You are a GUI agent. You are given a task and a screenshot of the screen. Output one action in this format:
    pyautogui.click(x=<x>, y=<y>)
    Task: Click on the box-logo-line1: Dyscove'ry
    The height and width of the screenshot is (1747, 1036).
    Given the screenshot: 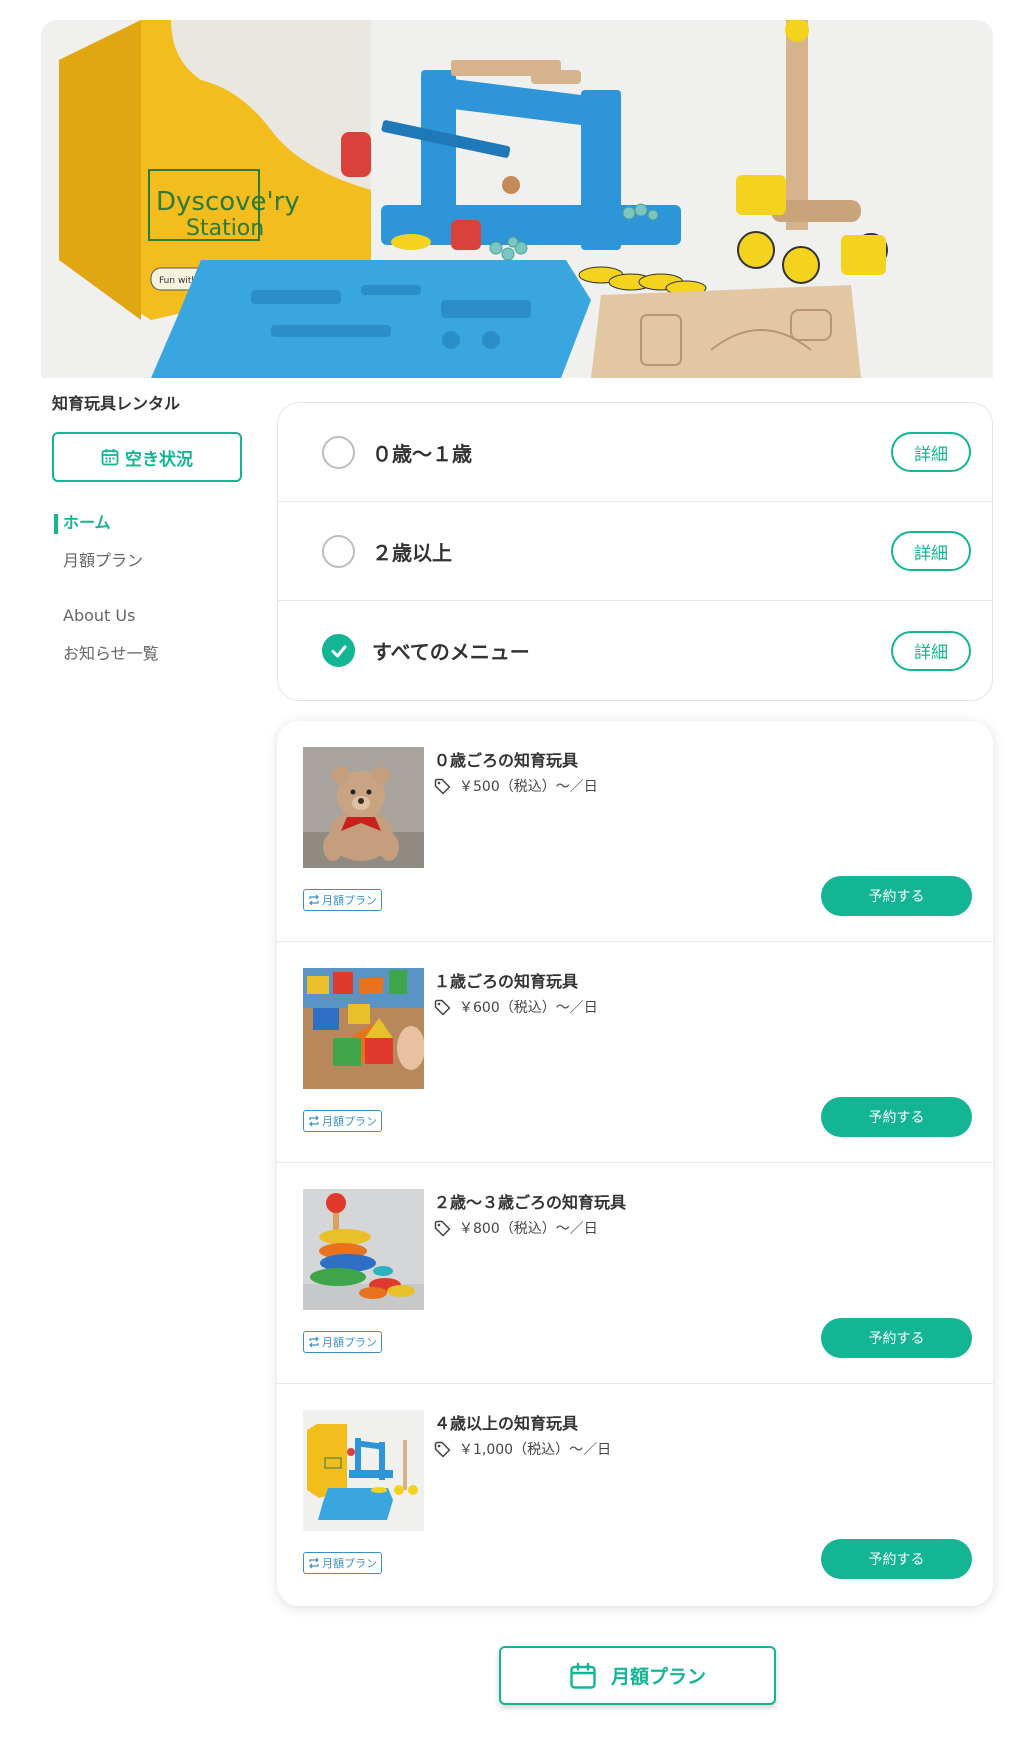 What is the action you would take?
    pyautogui.click(x=228, y=202)
    